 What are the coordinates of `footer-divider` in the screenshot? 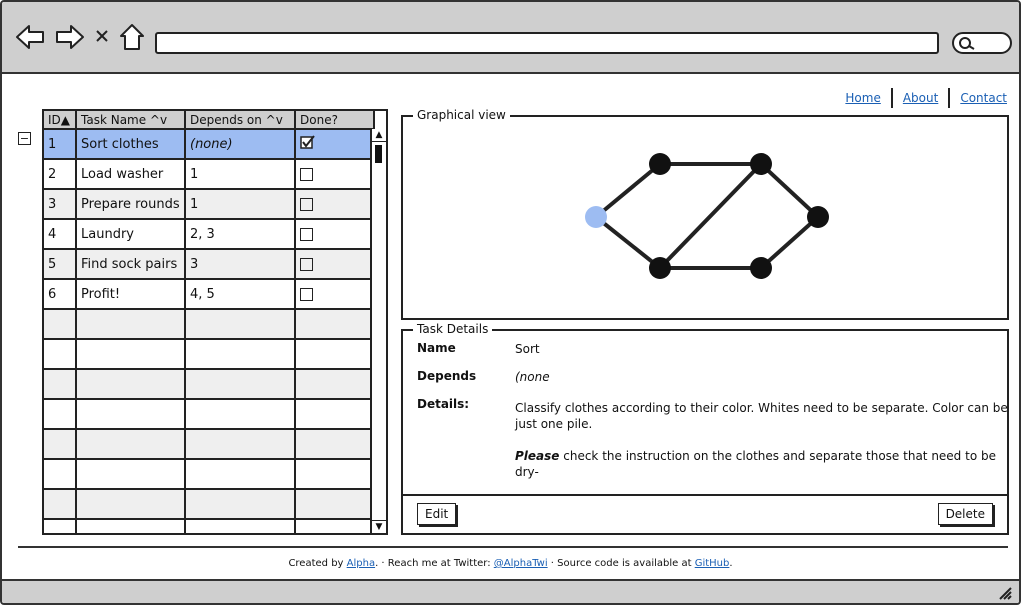 It's located at (513, 547).